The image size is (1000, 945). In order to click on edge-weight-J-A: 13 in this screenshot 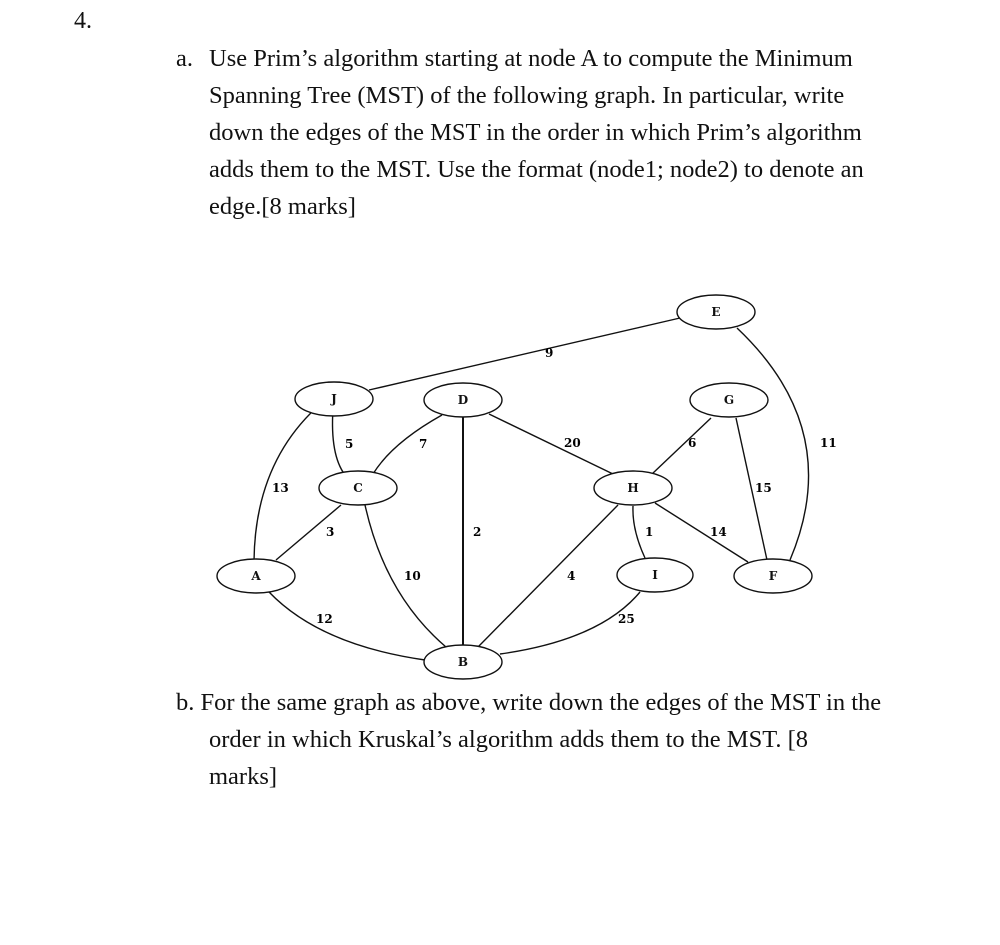, I will do `click(280, 488)`.